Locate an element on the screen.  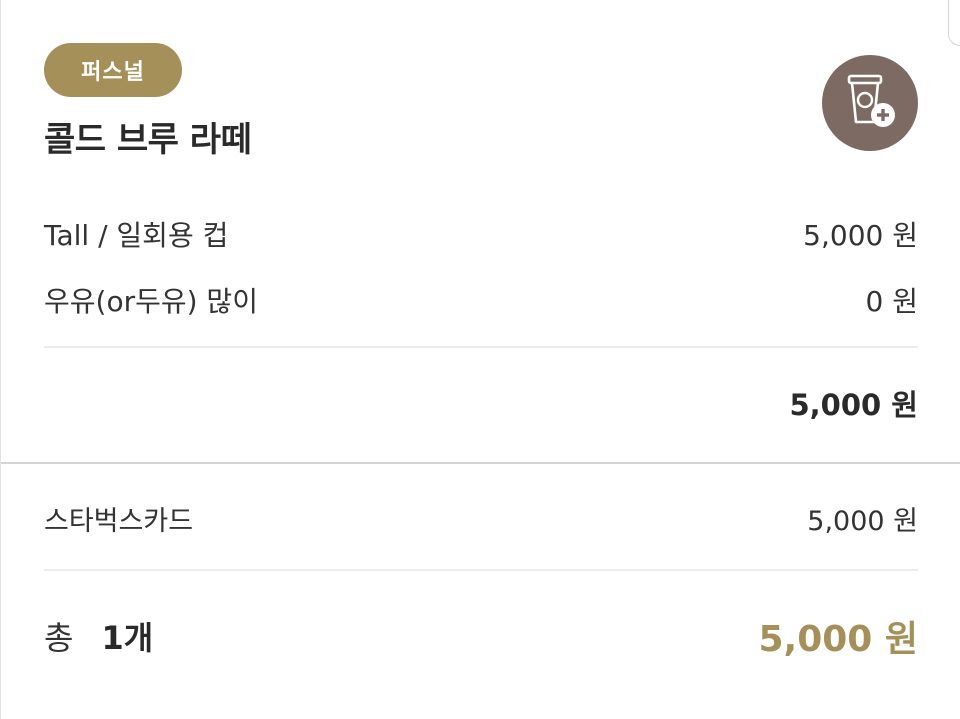
total-row: 총 1개 5,000 원 is located at coordinates (481, 636).